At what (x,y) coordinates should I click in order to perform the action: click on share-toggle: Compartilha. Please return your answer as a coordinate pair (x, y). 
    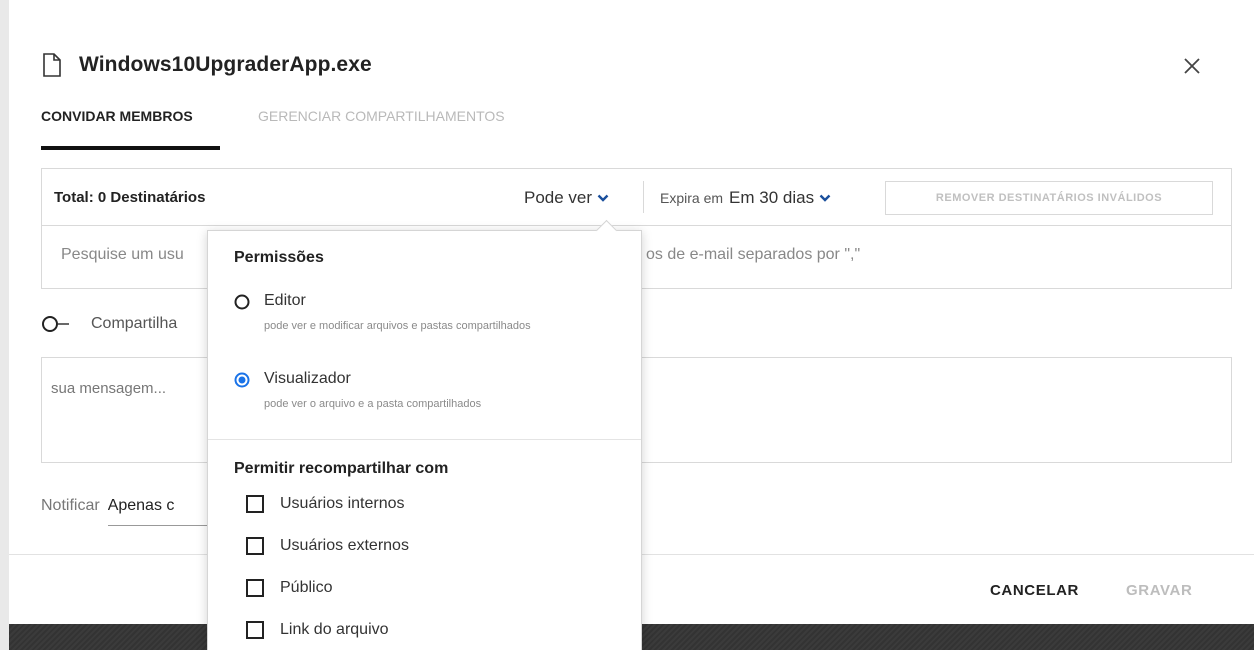
    Looking at the image, I should click on (109, 324).